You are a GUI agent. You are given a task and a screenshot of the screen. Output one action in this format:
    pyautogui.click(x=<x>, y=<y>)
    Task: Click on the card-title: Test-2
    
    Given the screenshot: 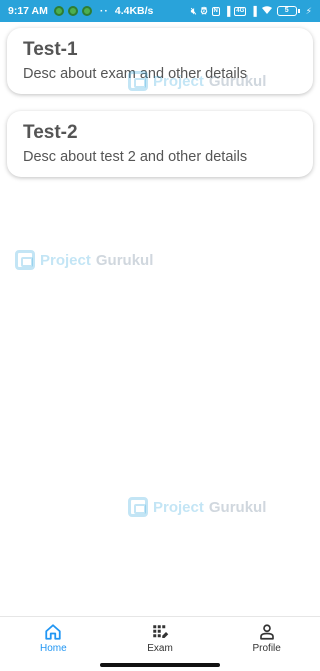 What is the action you would take?
    pyautogui.click(x=50, y=132)
    